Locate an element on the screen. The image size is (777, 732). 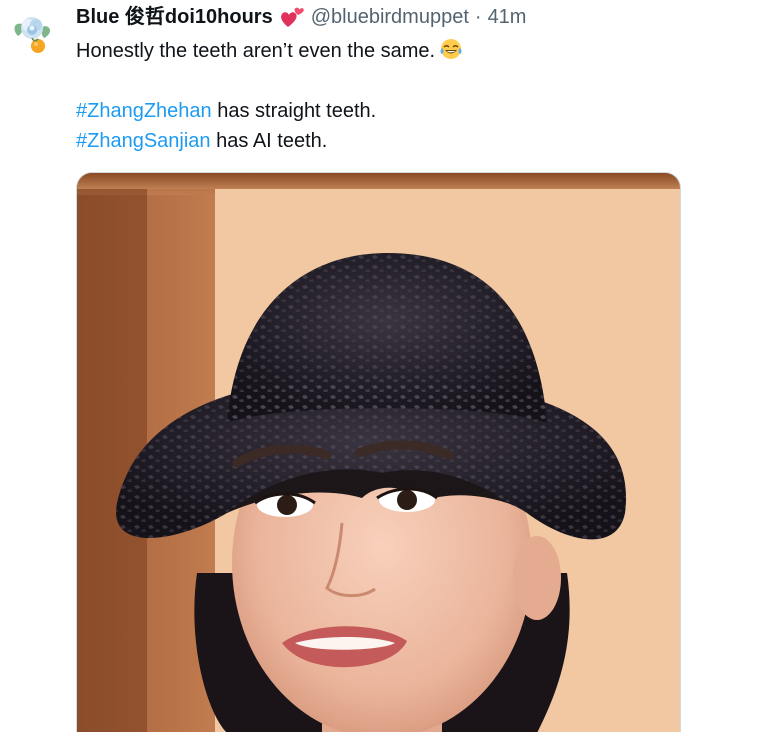
tweet-text-line-1: Honestly the teeth aren’t even the same. is located at coordinates (406, 51).